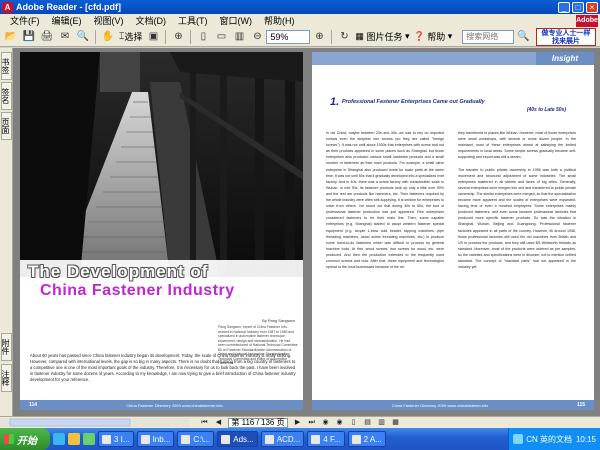  What do you see at coordinates (6, 232) in the screenshot?
I see `navigation-pane-tabs: 书签 签名 页面 附件 注释` at bounding box center [6, 232].